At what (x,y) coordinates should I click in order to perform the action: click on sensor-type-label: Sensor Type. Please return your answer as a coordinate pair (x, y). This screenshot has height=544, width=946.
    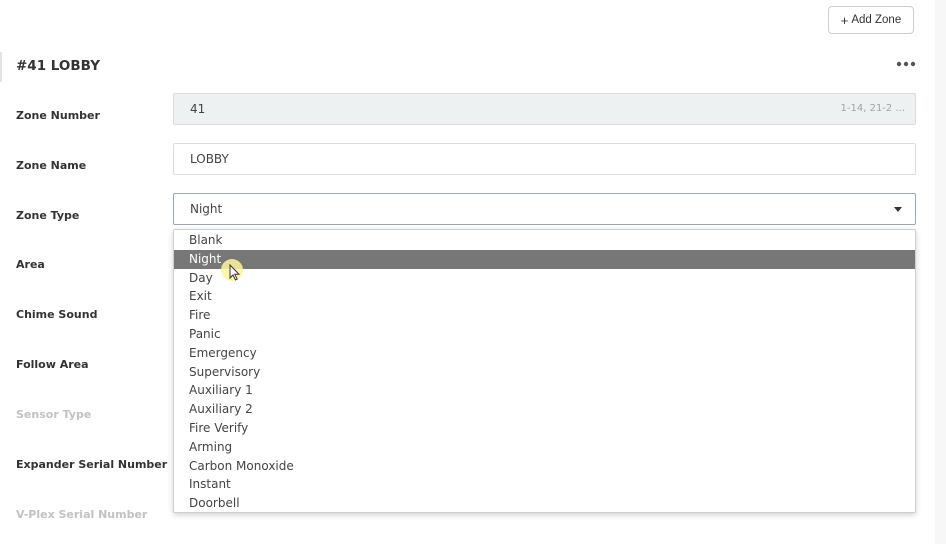
    Looking at the image, I should click on (54, 414).